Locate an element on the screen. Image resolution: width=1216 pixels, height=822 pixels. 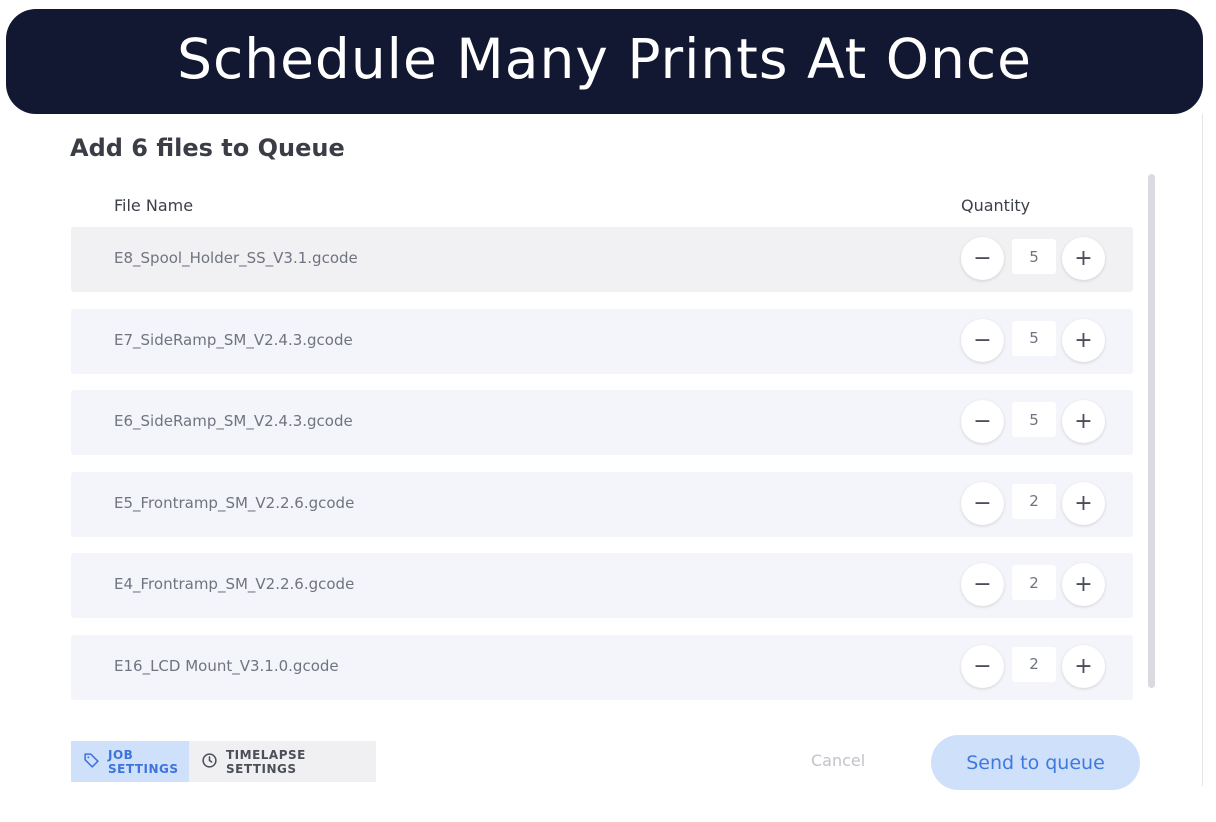
banner-title: Schedule Many Prints At Once is located at coordinates (604, 58).